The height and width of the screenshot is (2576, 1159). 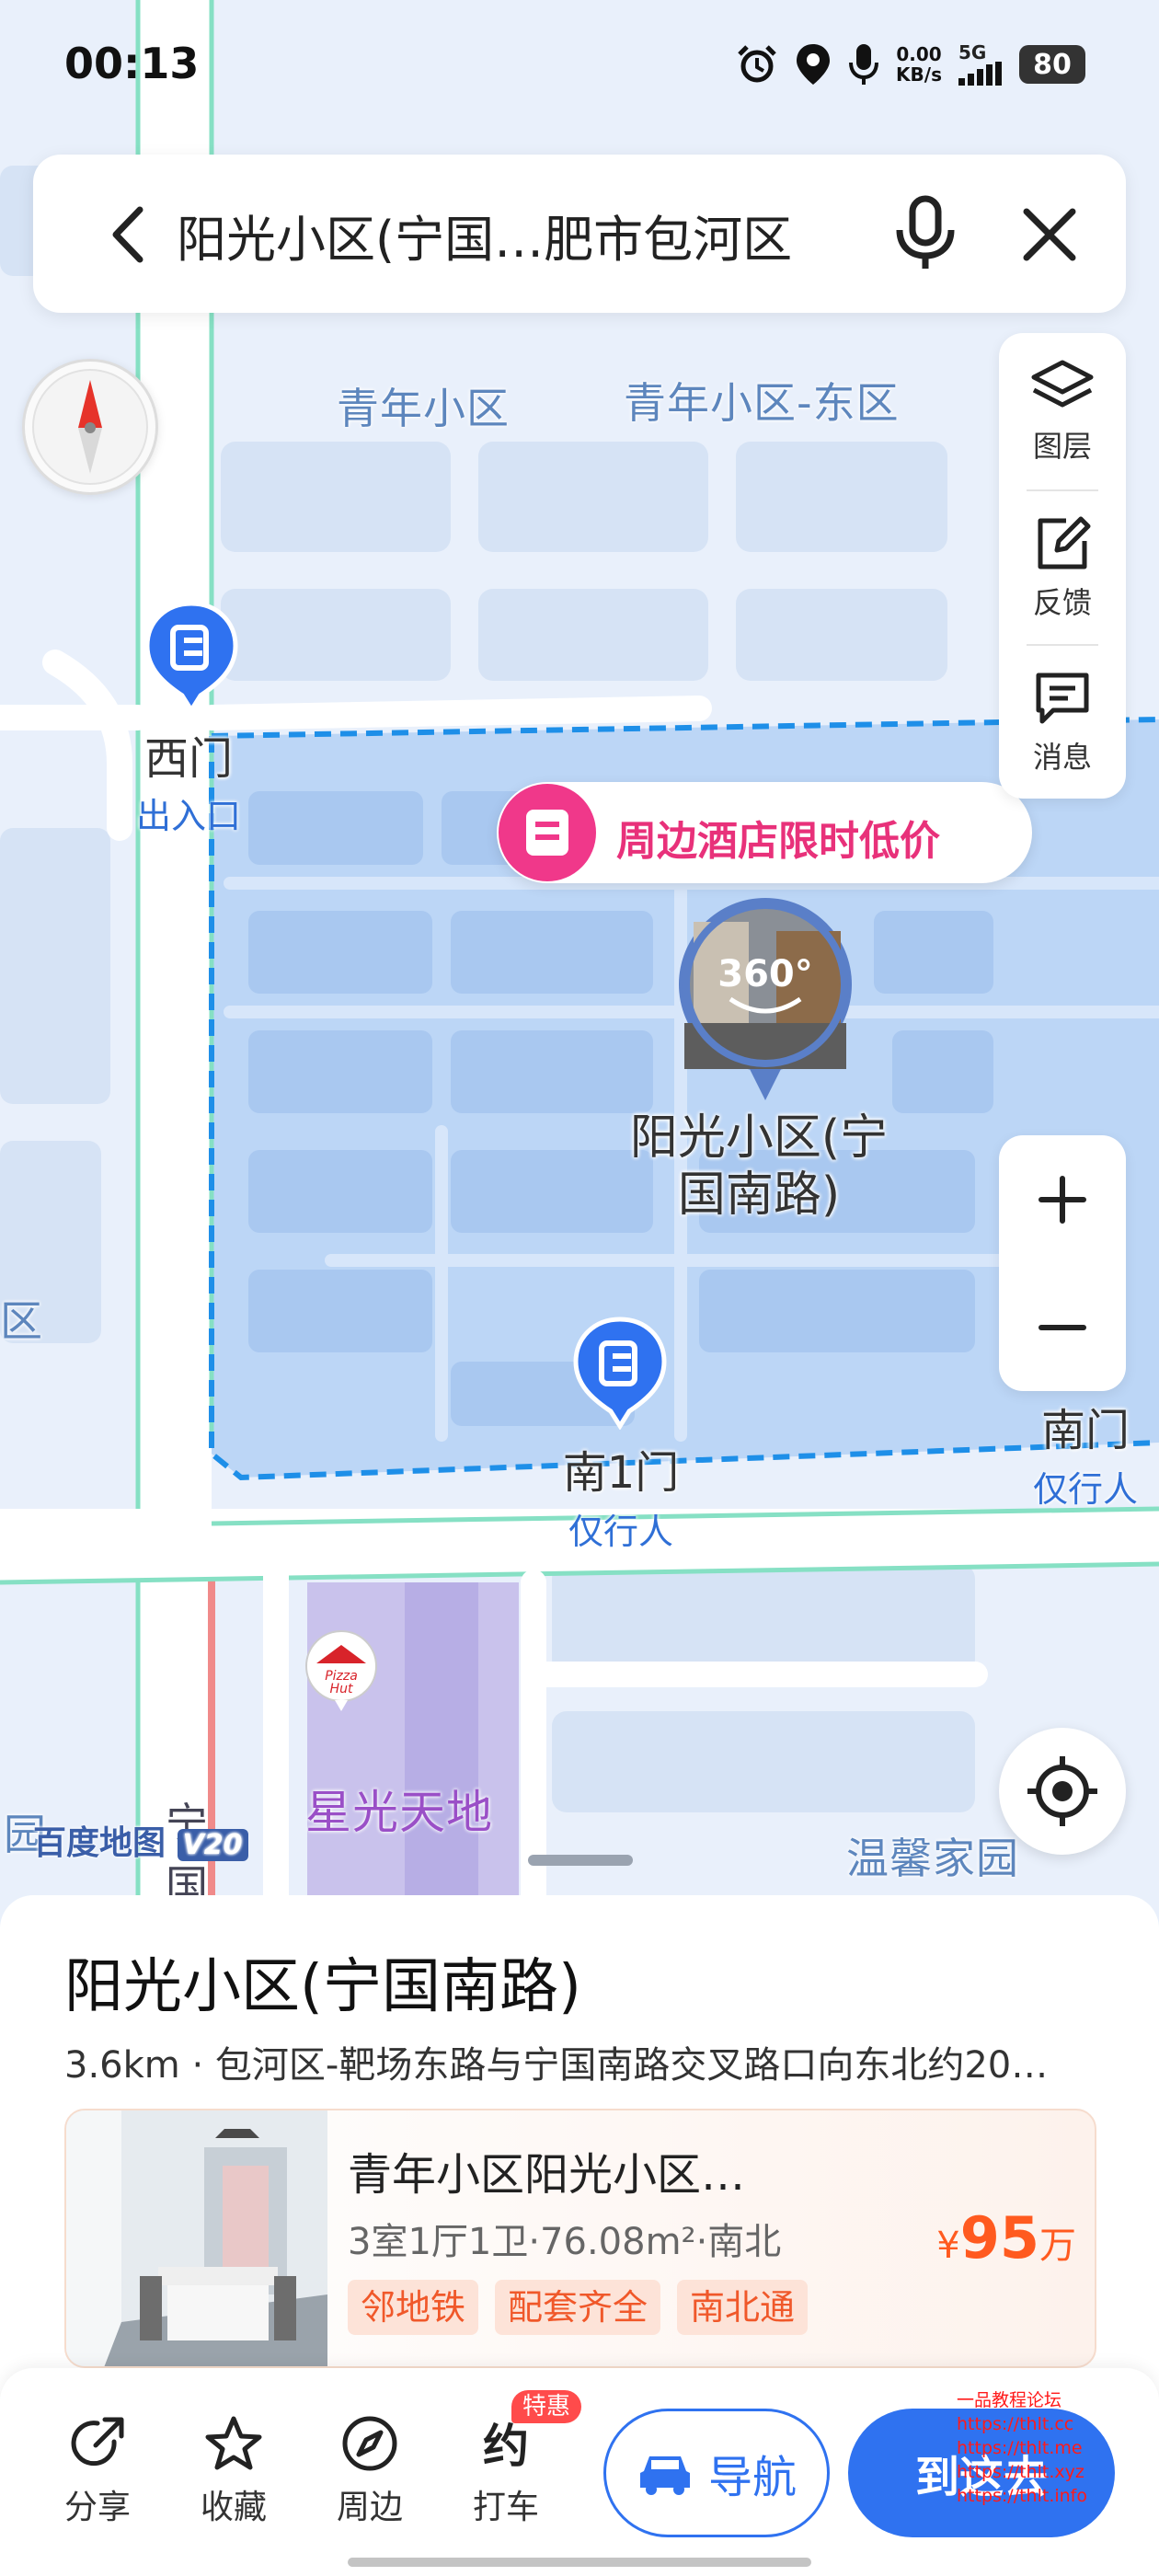 I want to click on hotel-promo-banner: 周边酒店限时低价, so click(x=764, y=832).